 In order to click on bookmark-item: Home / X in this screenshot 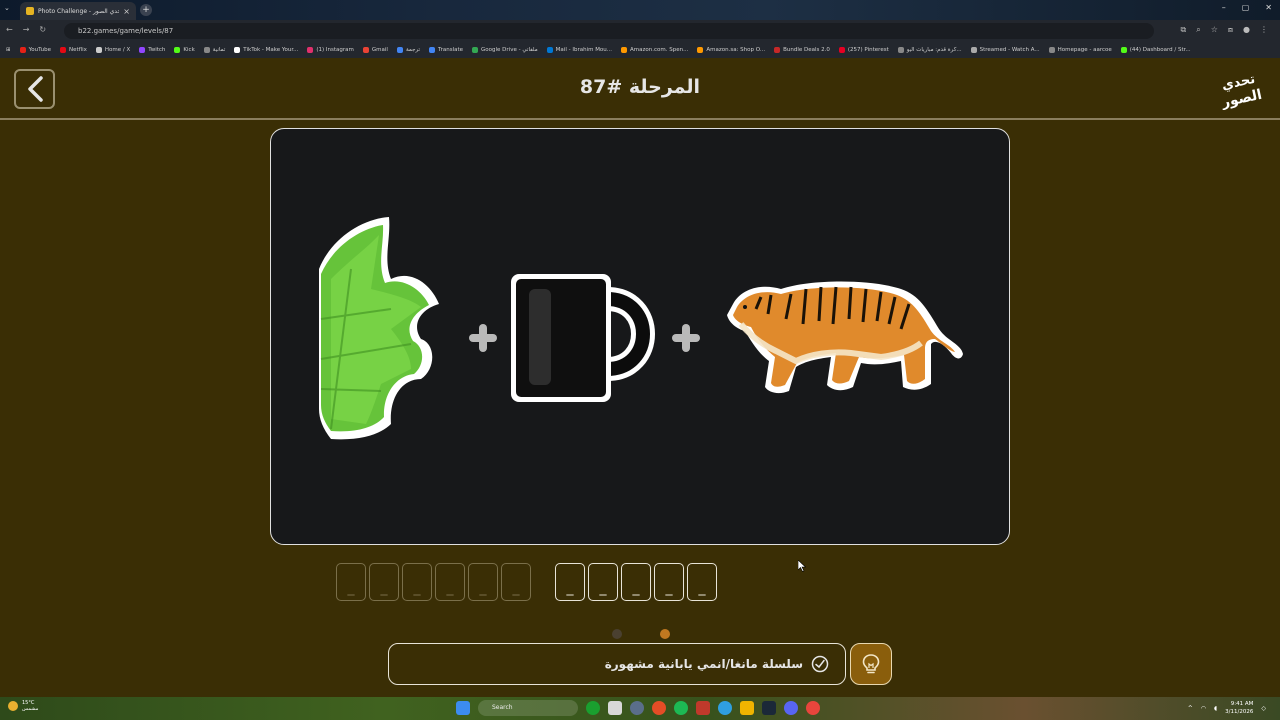, I will do `click(112, 50)`.